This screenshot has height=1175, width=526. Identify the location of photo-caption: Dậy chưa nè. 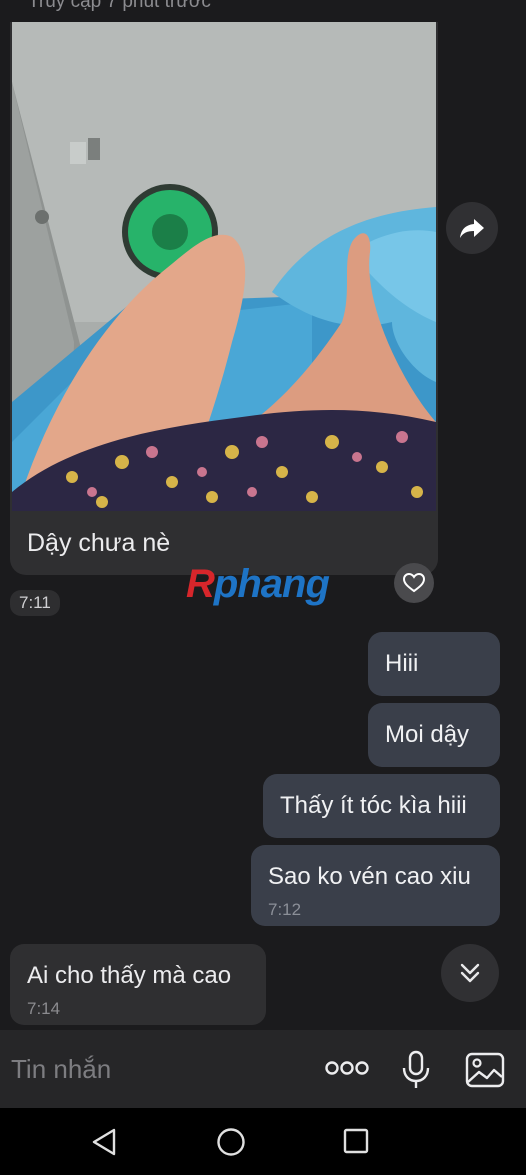
(99, 543).